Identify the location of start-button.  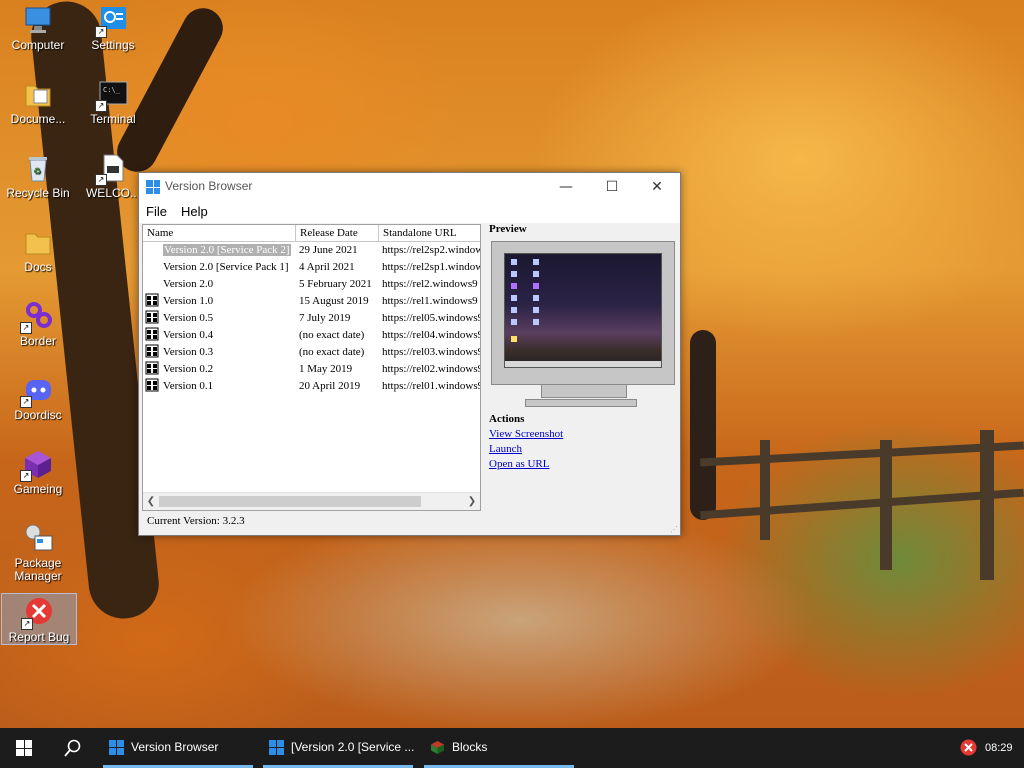
(23, 748).